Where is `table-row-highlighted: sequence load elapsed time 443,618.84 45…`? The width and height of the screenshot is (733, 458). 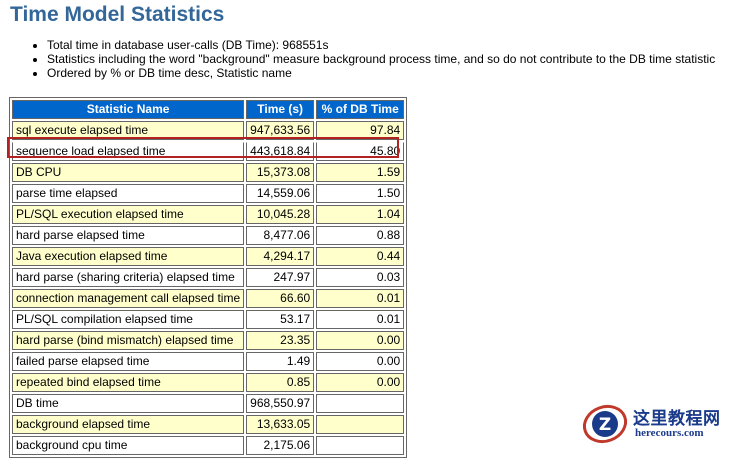
table-row-highlighted: sequence load elapsed time 443,618.84 45… is located at coordinates (208, 151).